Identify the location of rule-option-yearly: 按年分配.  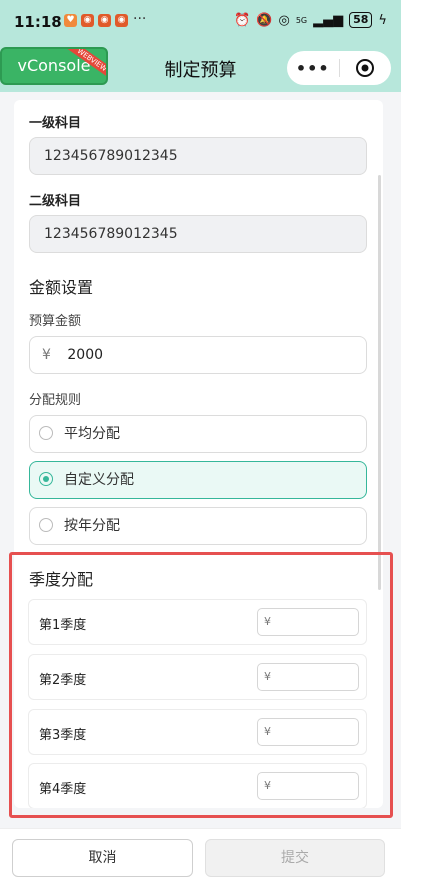
(198, 526).